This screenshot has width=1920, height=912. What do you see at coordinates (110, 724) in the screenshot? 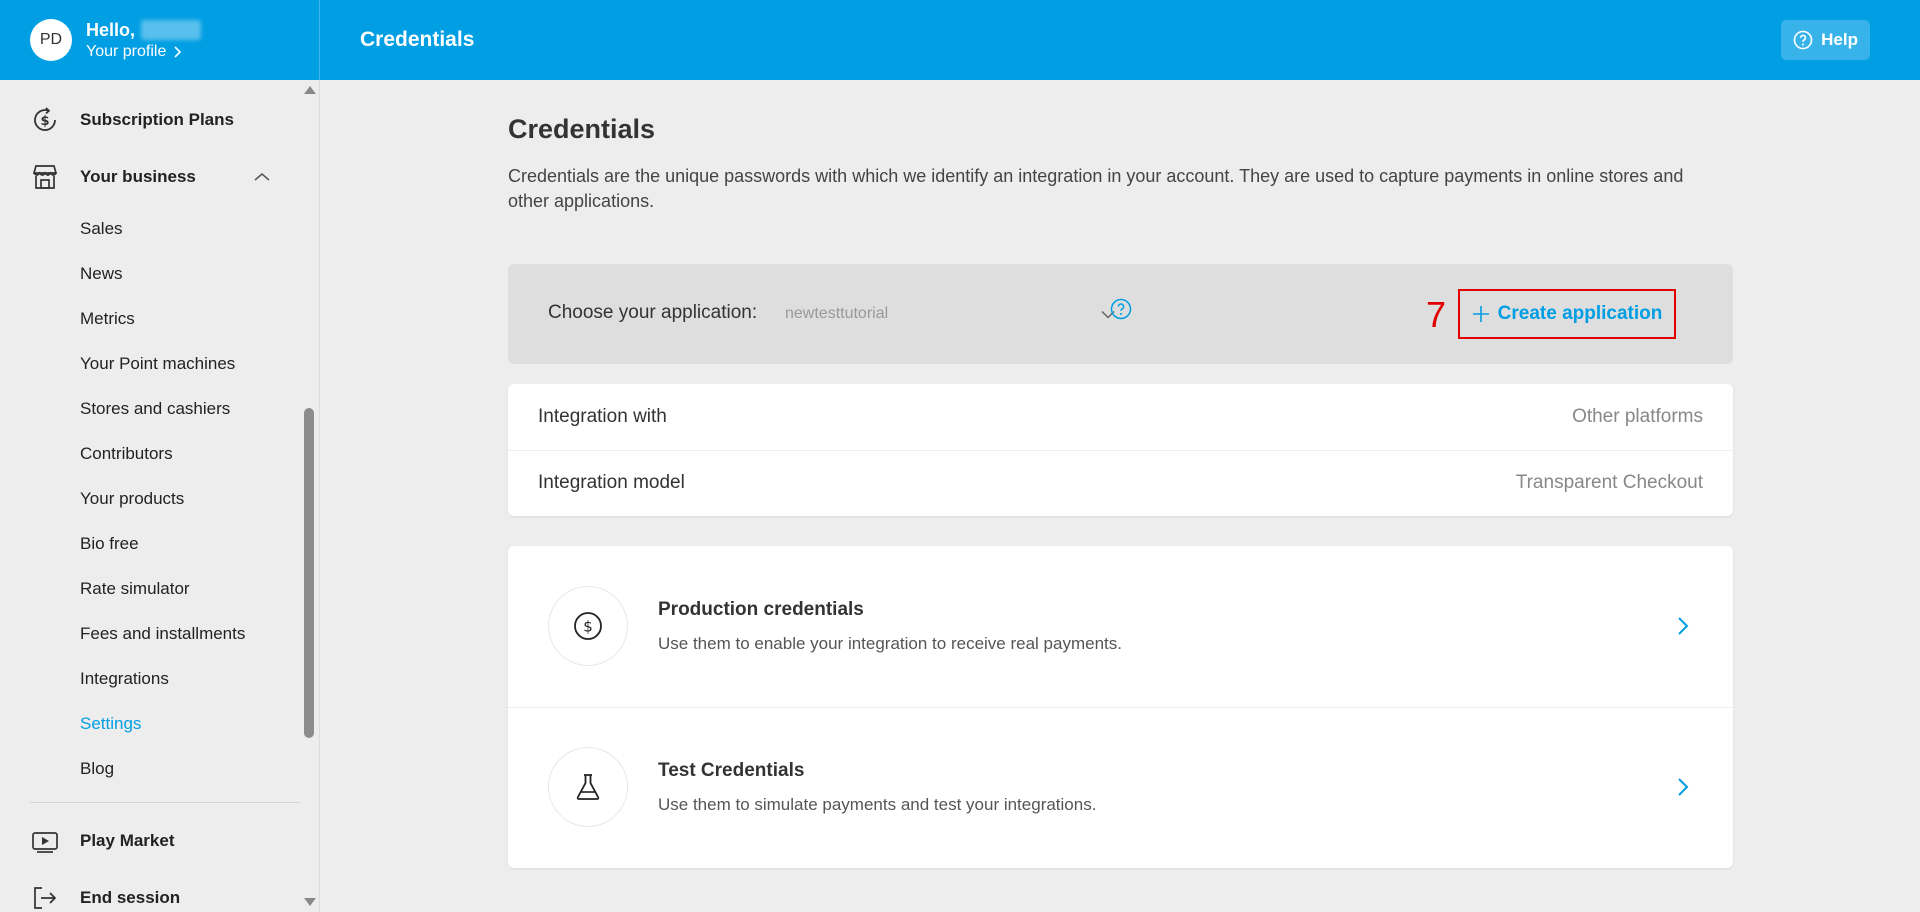
I see `sidebar-item-settings: Settings` at bounding box center [110, 724].